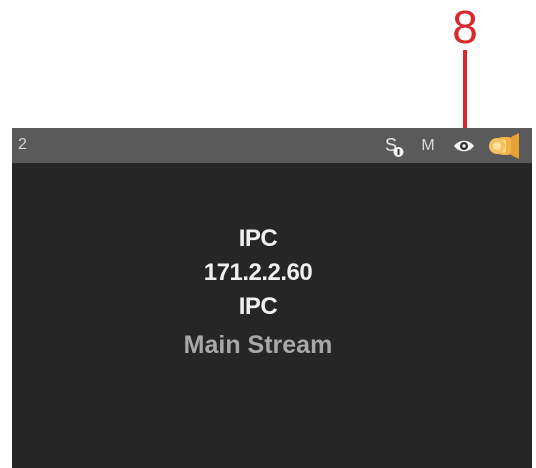  What do you see at coordinates (272, 145) in the screenshot?
I see `channel-header-bar: 2 S M` at bounding box center [272, 145].